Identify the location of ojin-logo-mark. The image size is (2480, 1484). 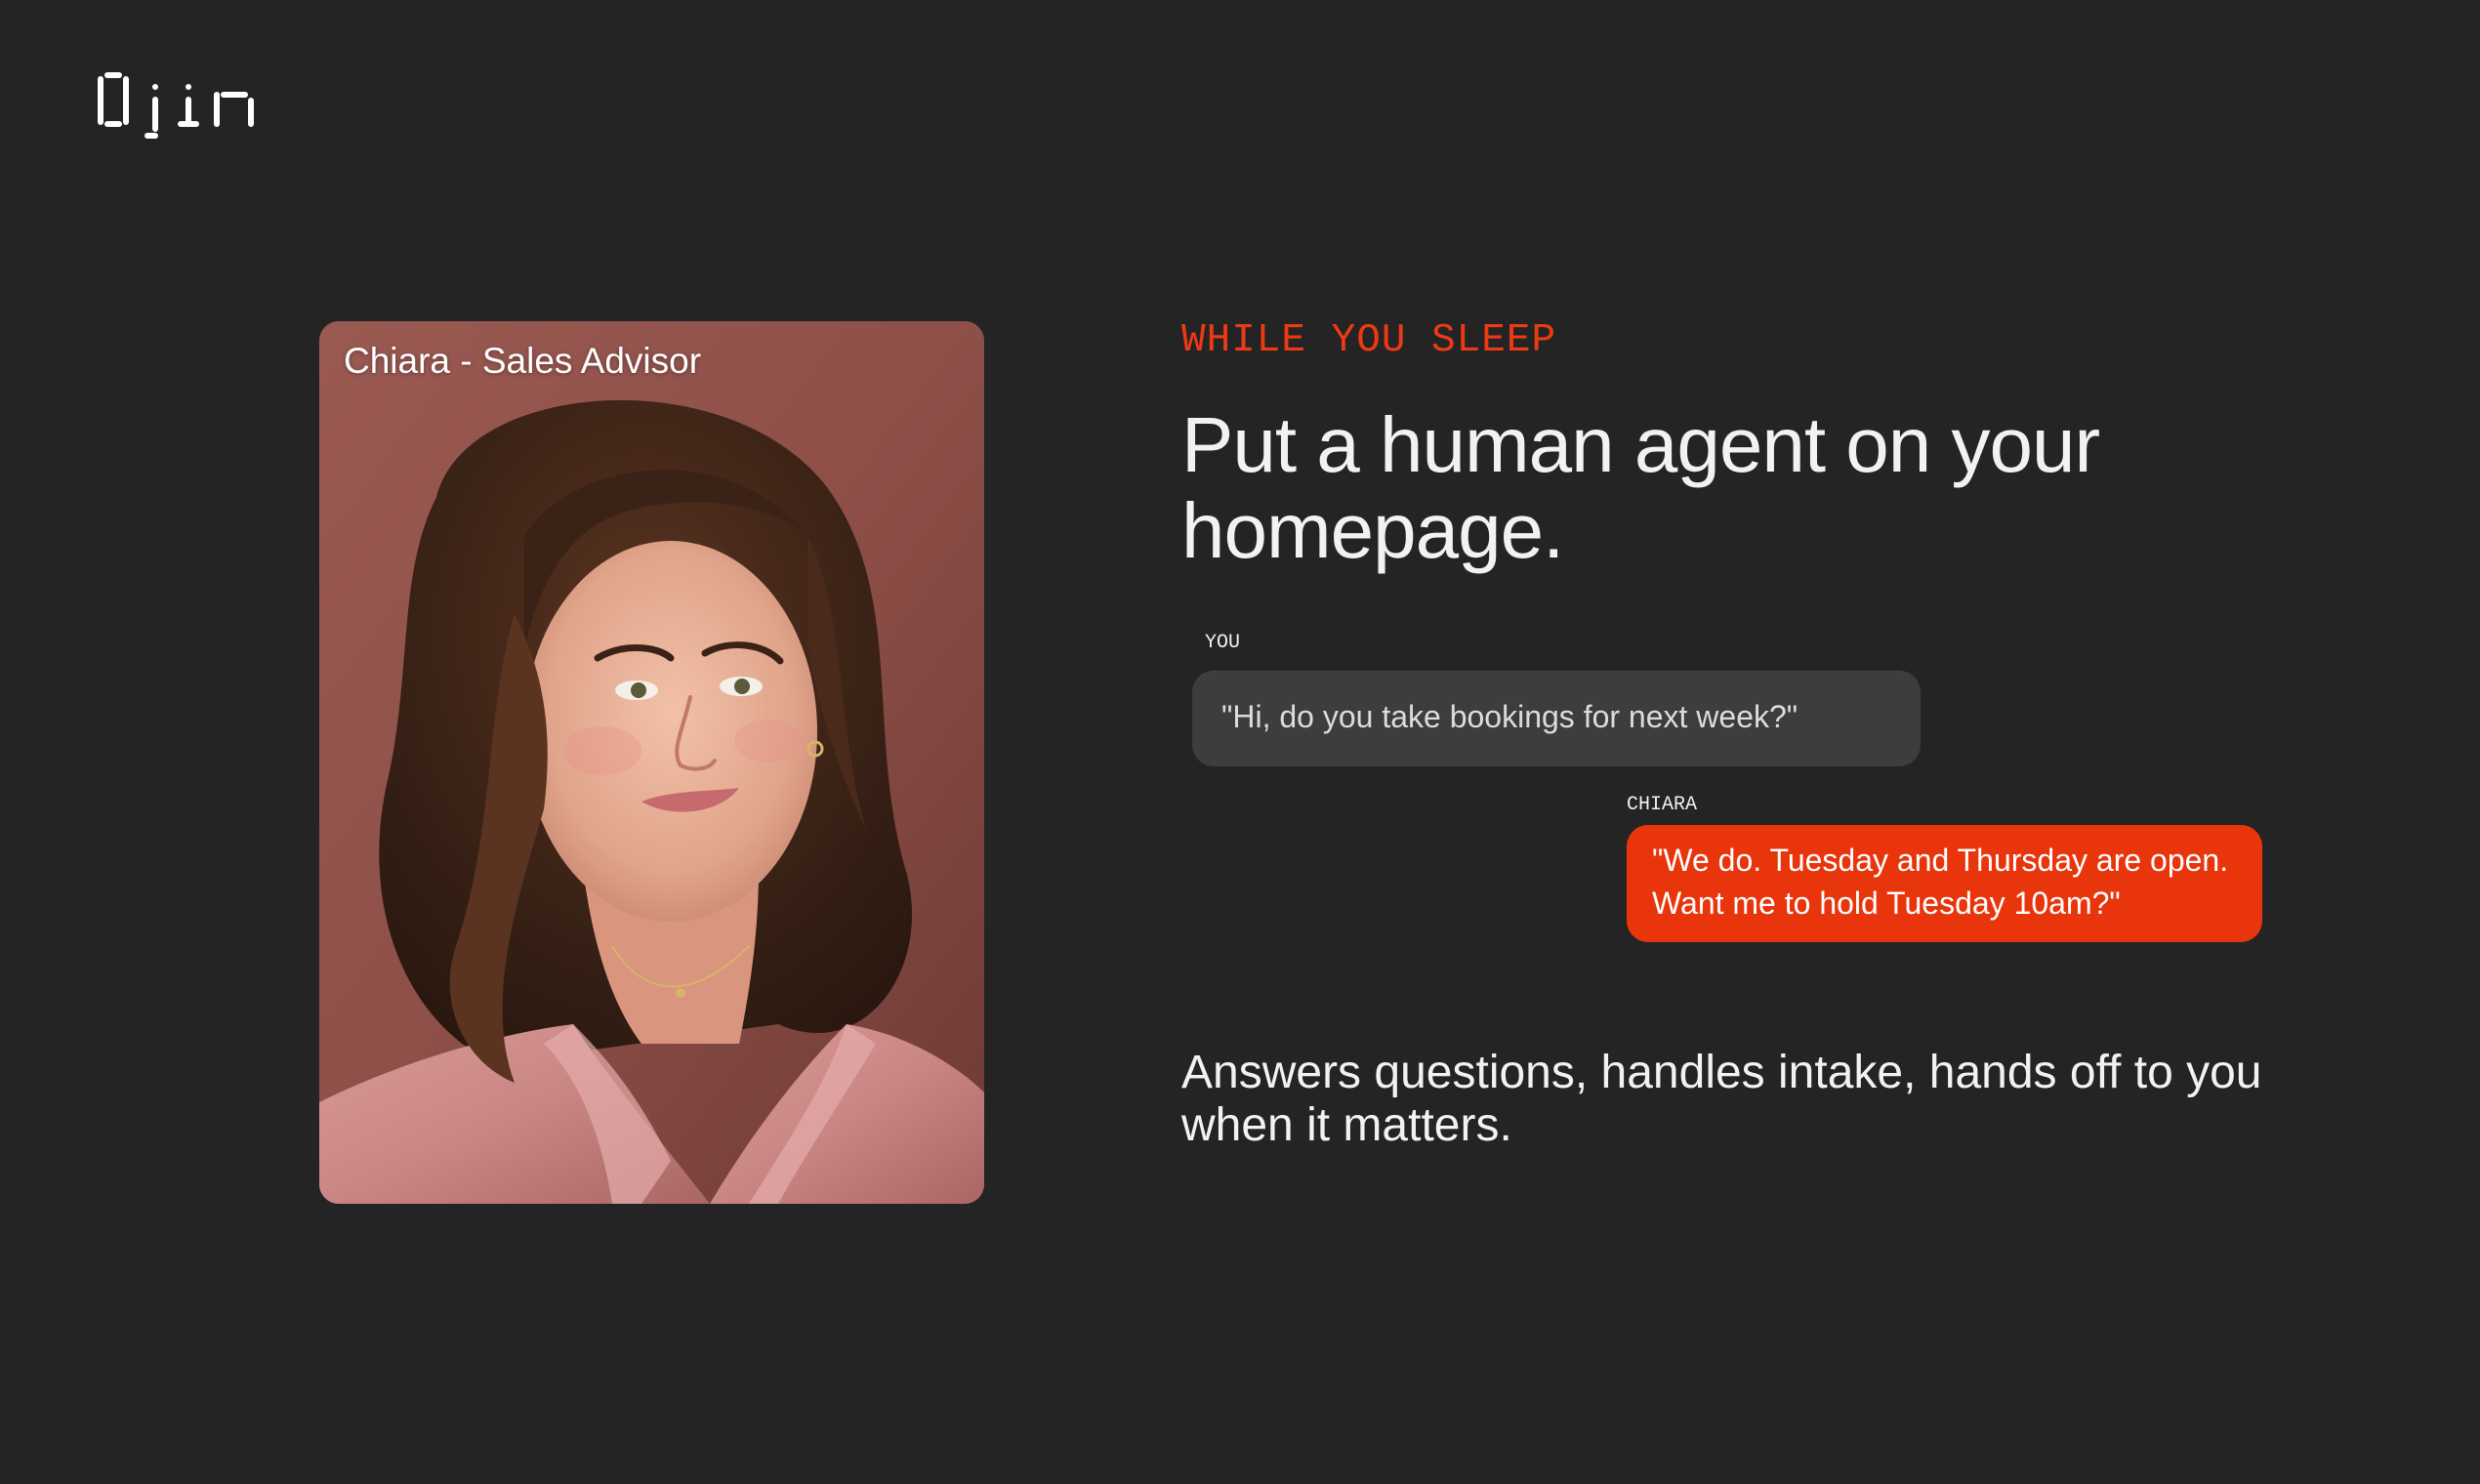
(176, 106).